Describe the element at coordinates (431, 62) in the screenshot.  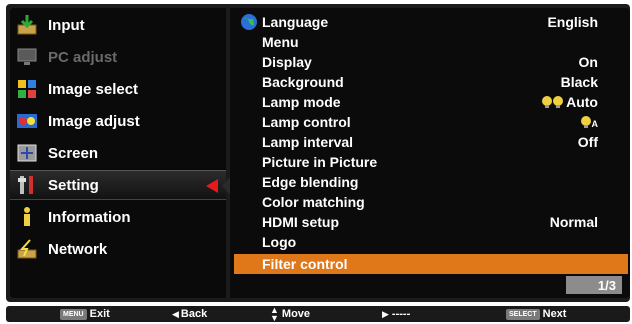
I see `setting-row-display: Display On` at that location.